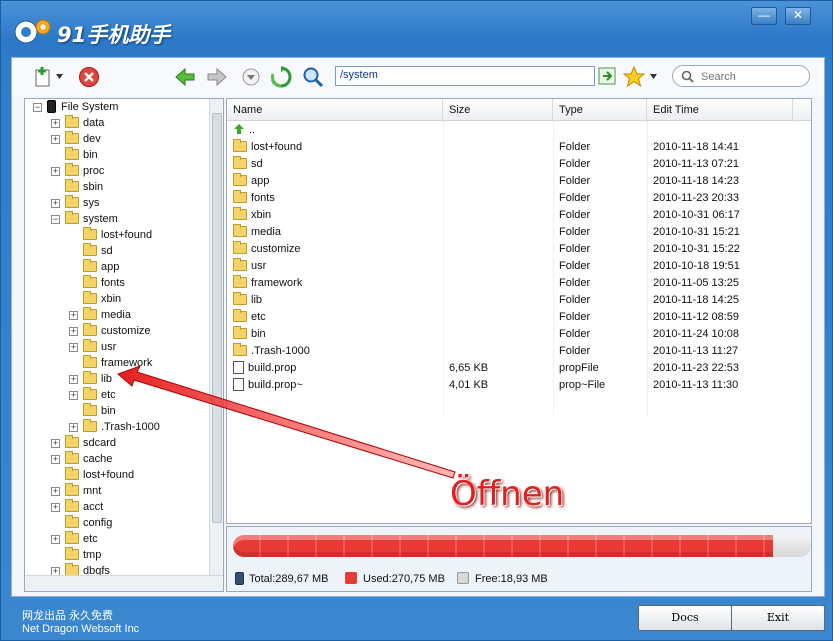 The image size is (833, 641). I want to click on file-row: fonts Folder 2010-11-23 20:33, so click(519, 198).